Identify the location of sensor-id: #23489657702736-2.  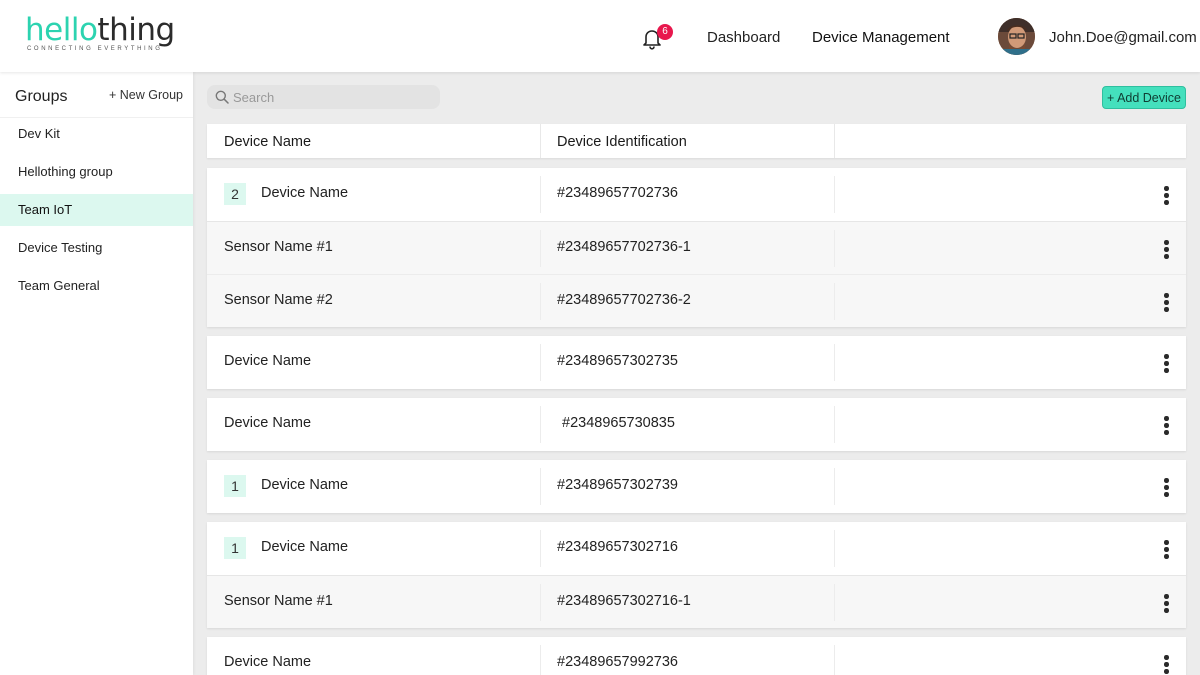
(624, 300).